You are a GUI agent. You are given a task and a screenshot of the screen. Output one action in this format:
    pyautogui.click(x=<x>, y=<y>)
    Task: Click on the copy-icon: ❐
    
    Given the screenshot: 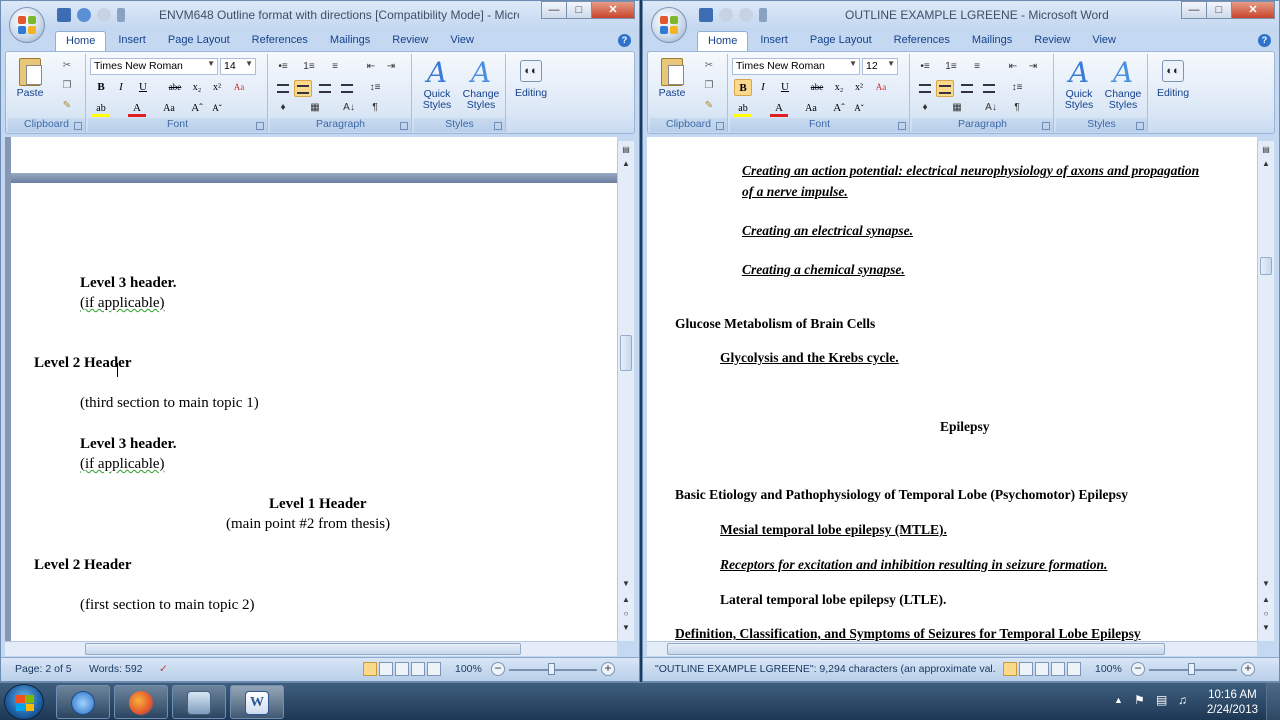 What is the action you would take?
    pyautogui.click(x=709, y=86)
    